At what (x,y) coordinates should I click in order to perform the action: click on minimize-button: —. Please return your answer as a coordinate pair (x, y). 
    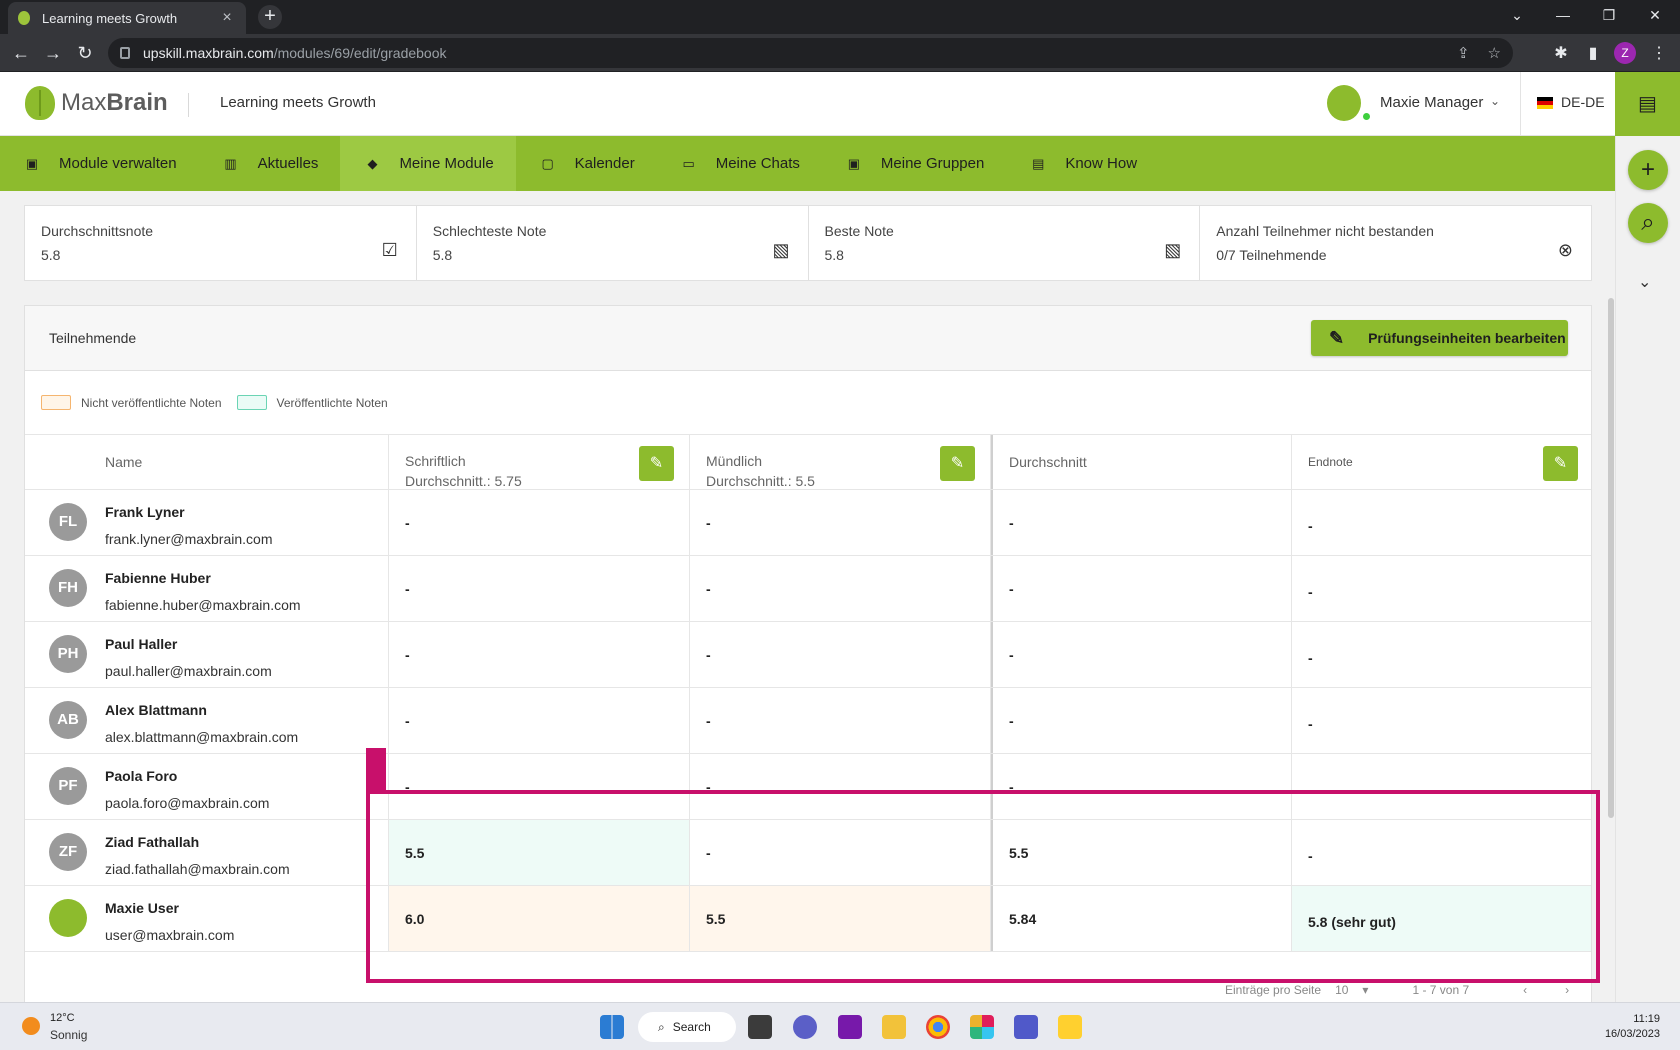
    Looking at the image, I should click on (1563, 15).